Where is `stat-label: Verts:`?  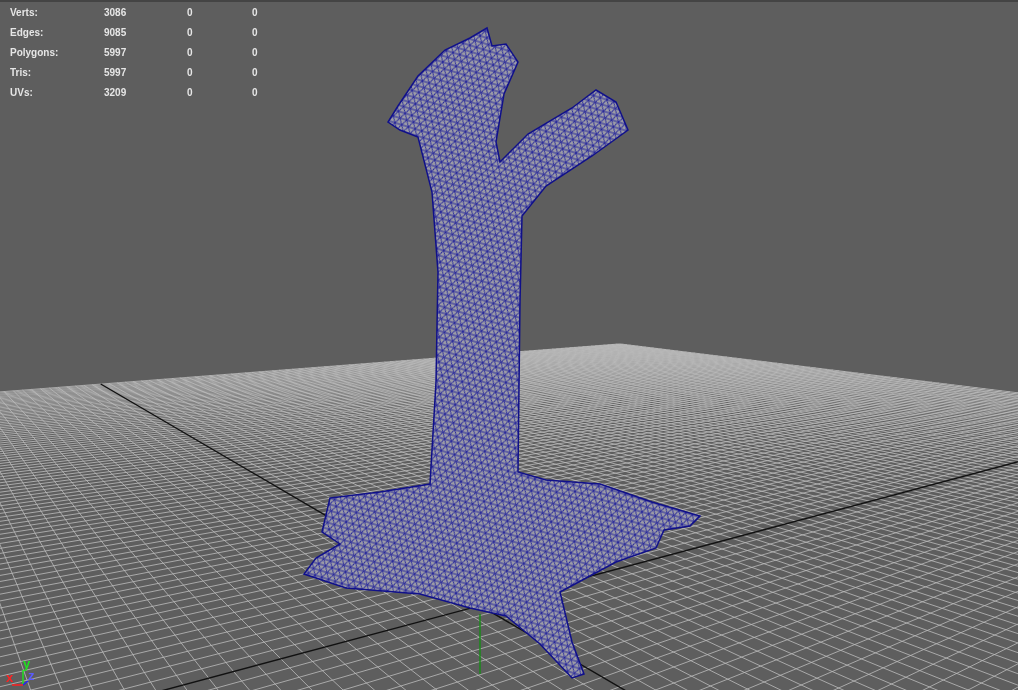 stat-label: Verts: is located at coordinates (24, 13).